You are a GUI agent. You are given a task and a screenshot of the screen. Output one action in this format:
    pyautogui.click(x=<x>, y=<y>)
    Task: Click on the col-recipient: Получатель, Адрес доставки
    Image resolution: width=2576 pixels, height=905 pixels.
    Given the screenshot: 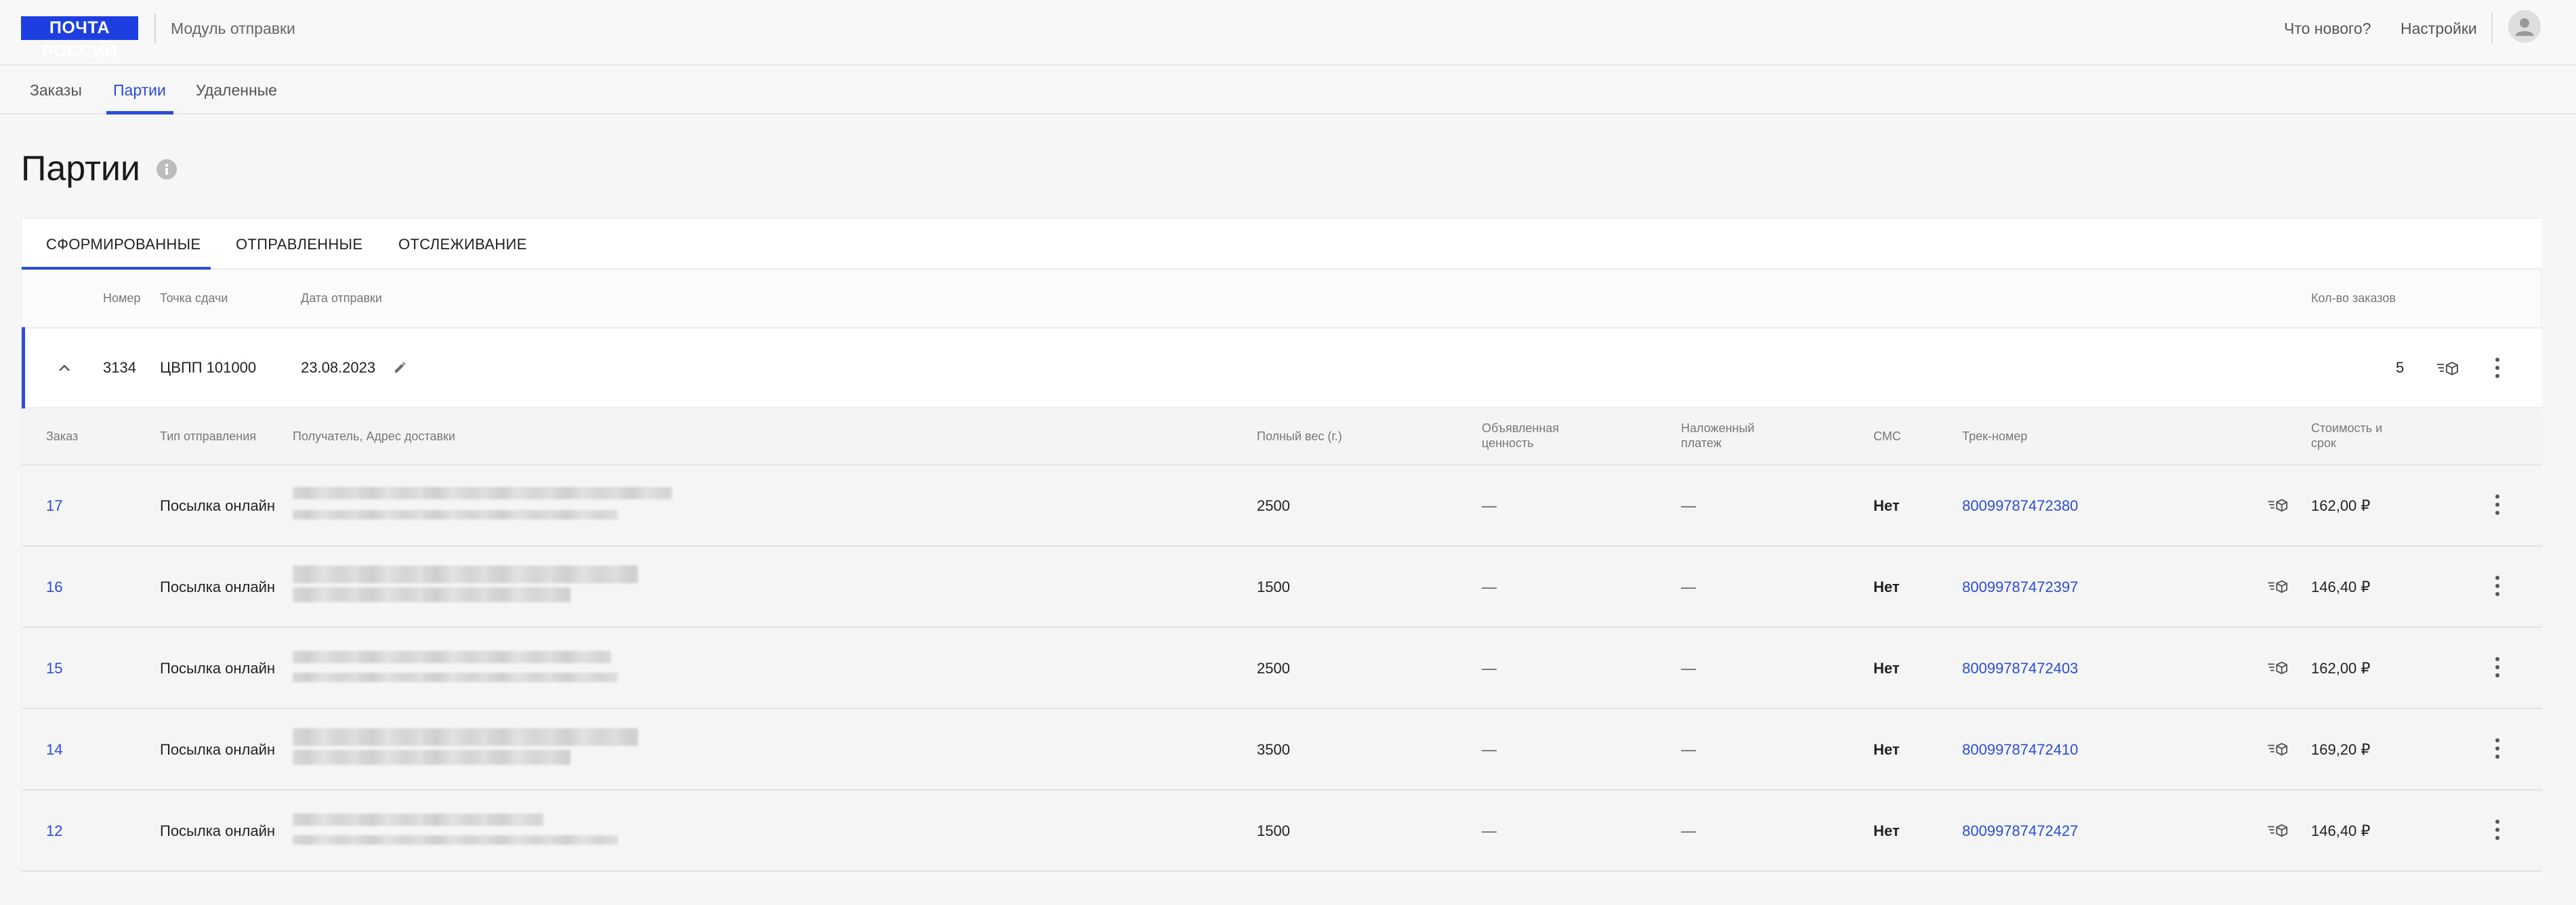 What is the action you would take?
    pyautogui.click(x=374, y=436)
    